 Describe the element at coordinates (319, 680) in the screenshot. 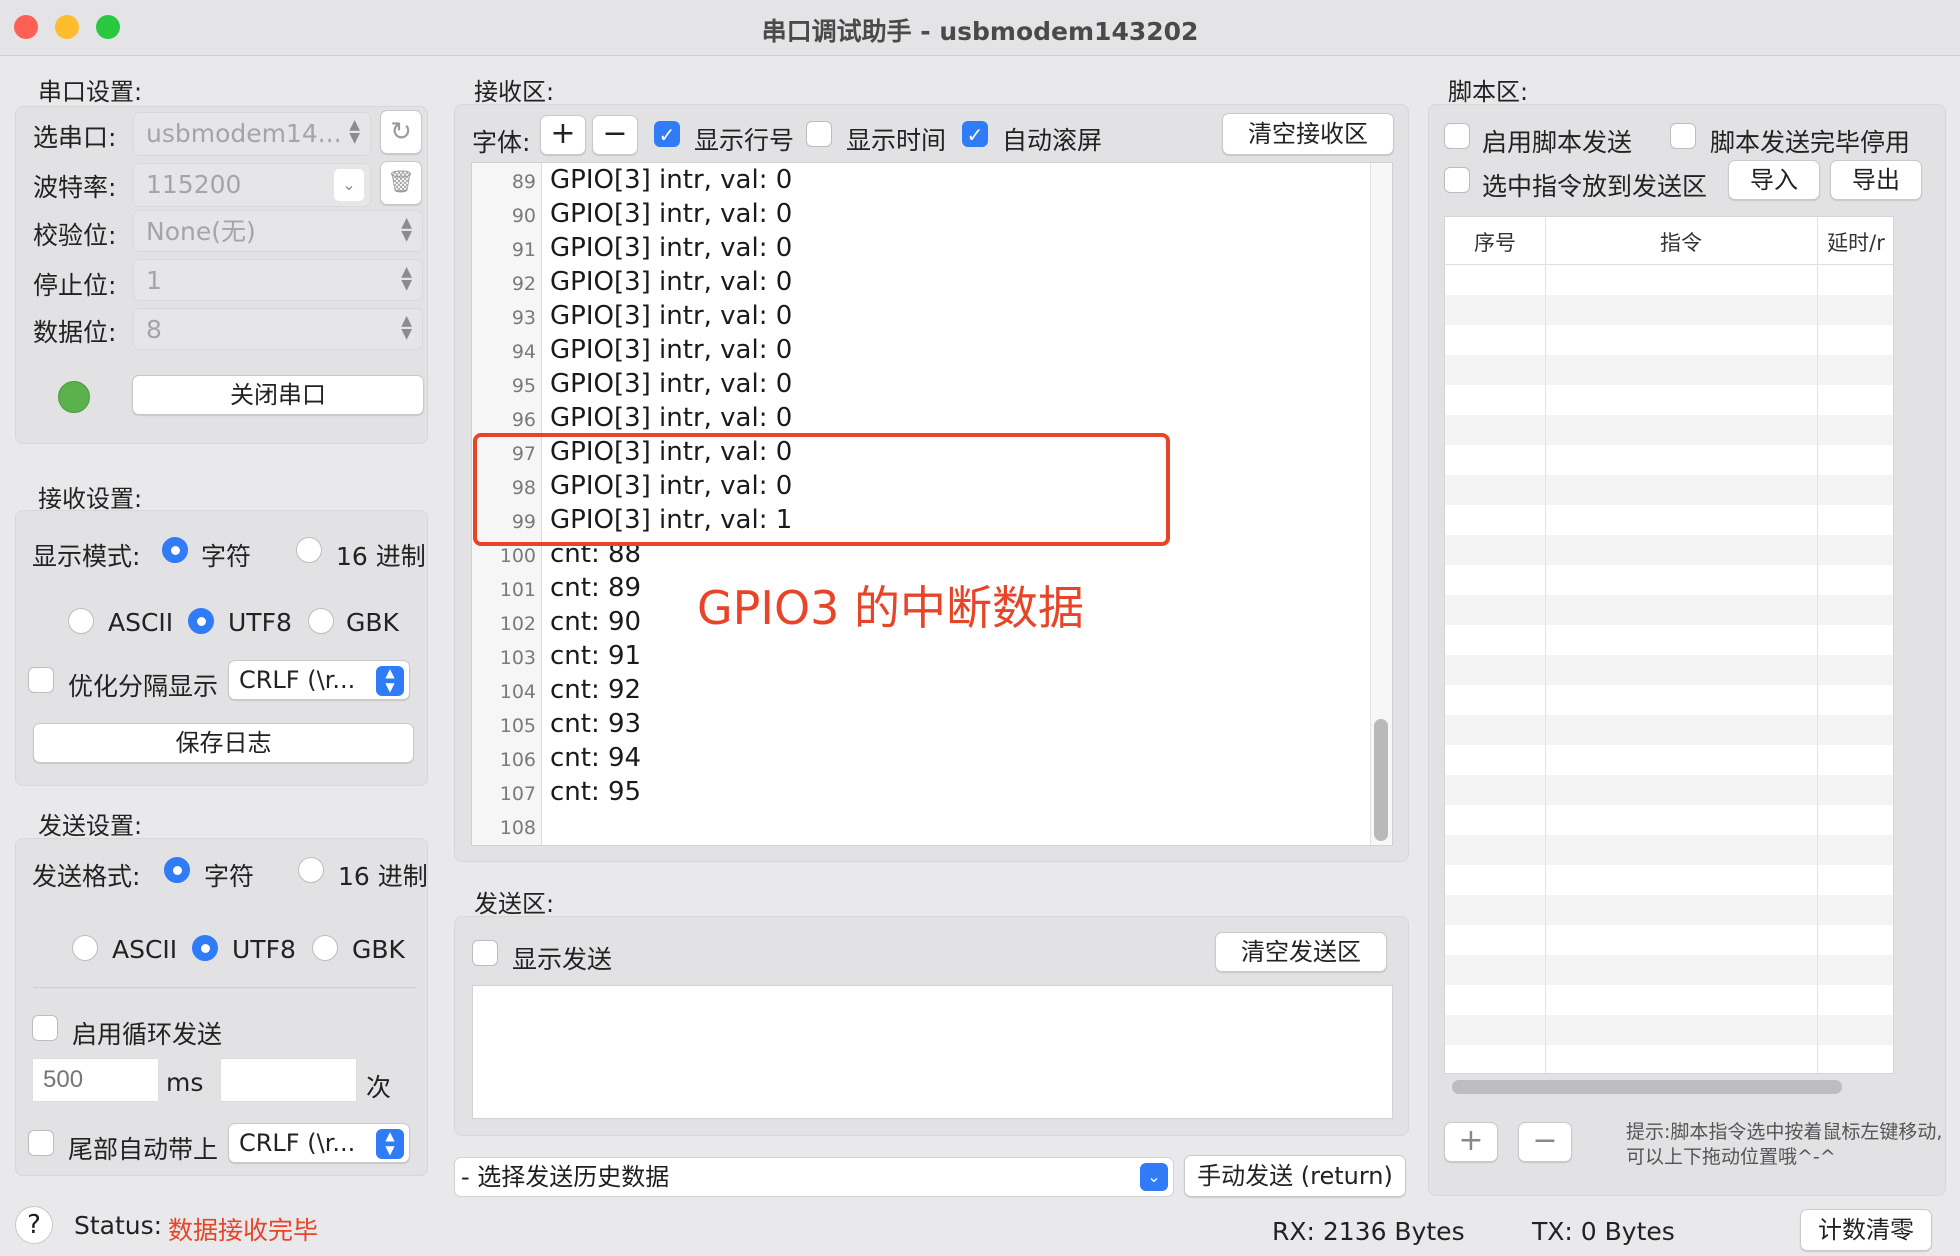

I see `recv-line-ending-select: CRLF (\r... ▲ ▼` at that location.